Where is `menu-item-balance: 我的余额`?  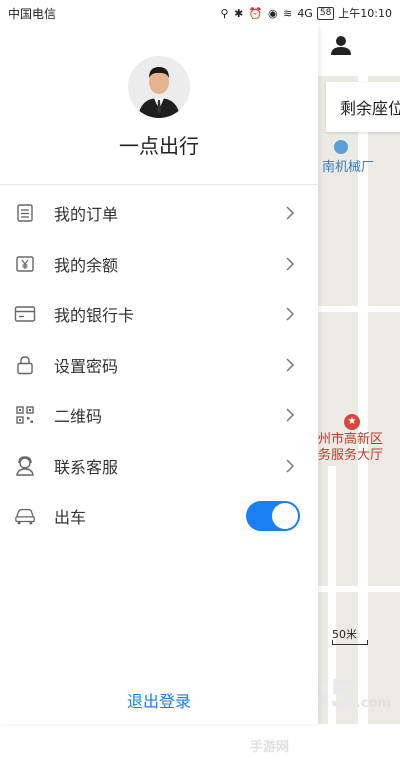
menu-item-balance: 我的余额 is located at coordinates (159, 264).